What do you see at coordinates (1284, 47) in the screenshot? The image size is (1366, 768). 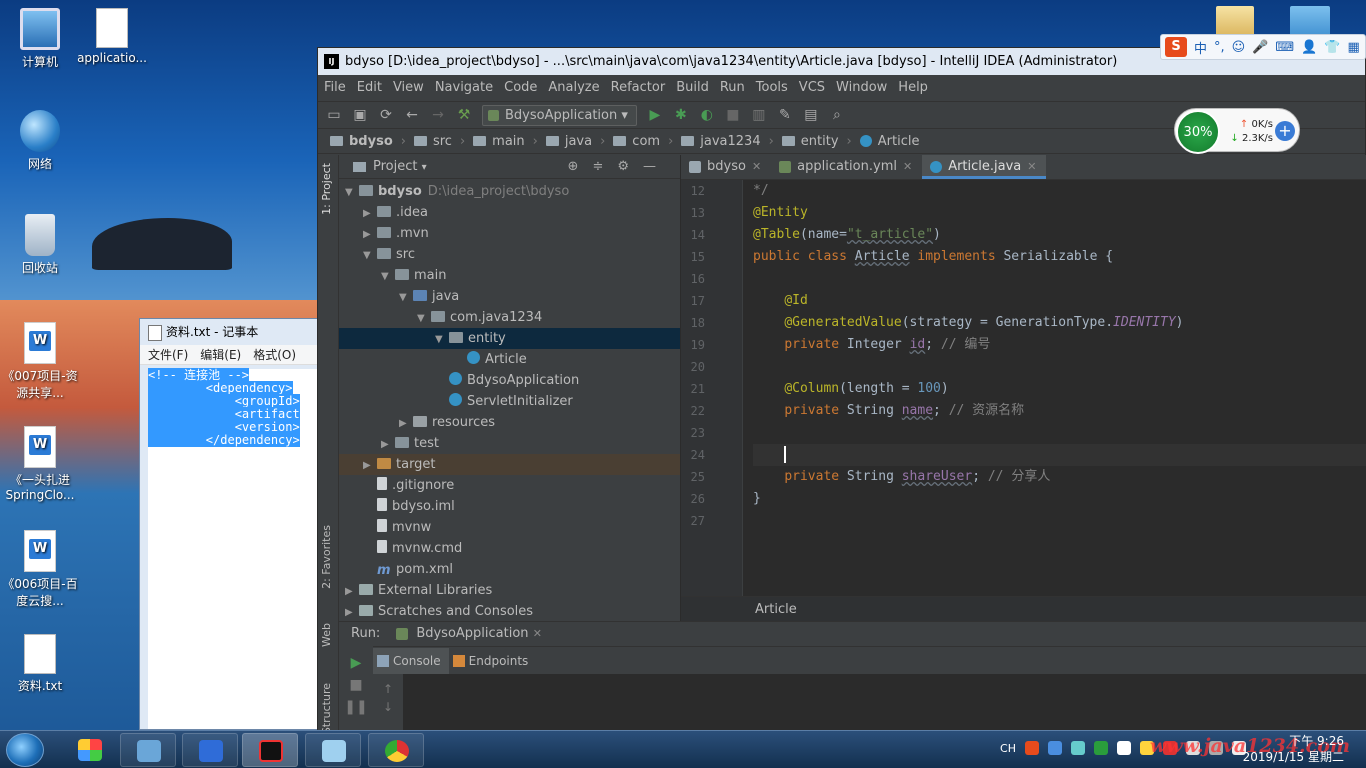 I see `ime-button: ⌨` at bounding box center [1284, 47].